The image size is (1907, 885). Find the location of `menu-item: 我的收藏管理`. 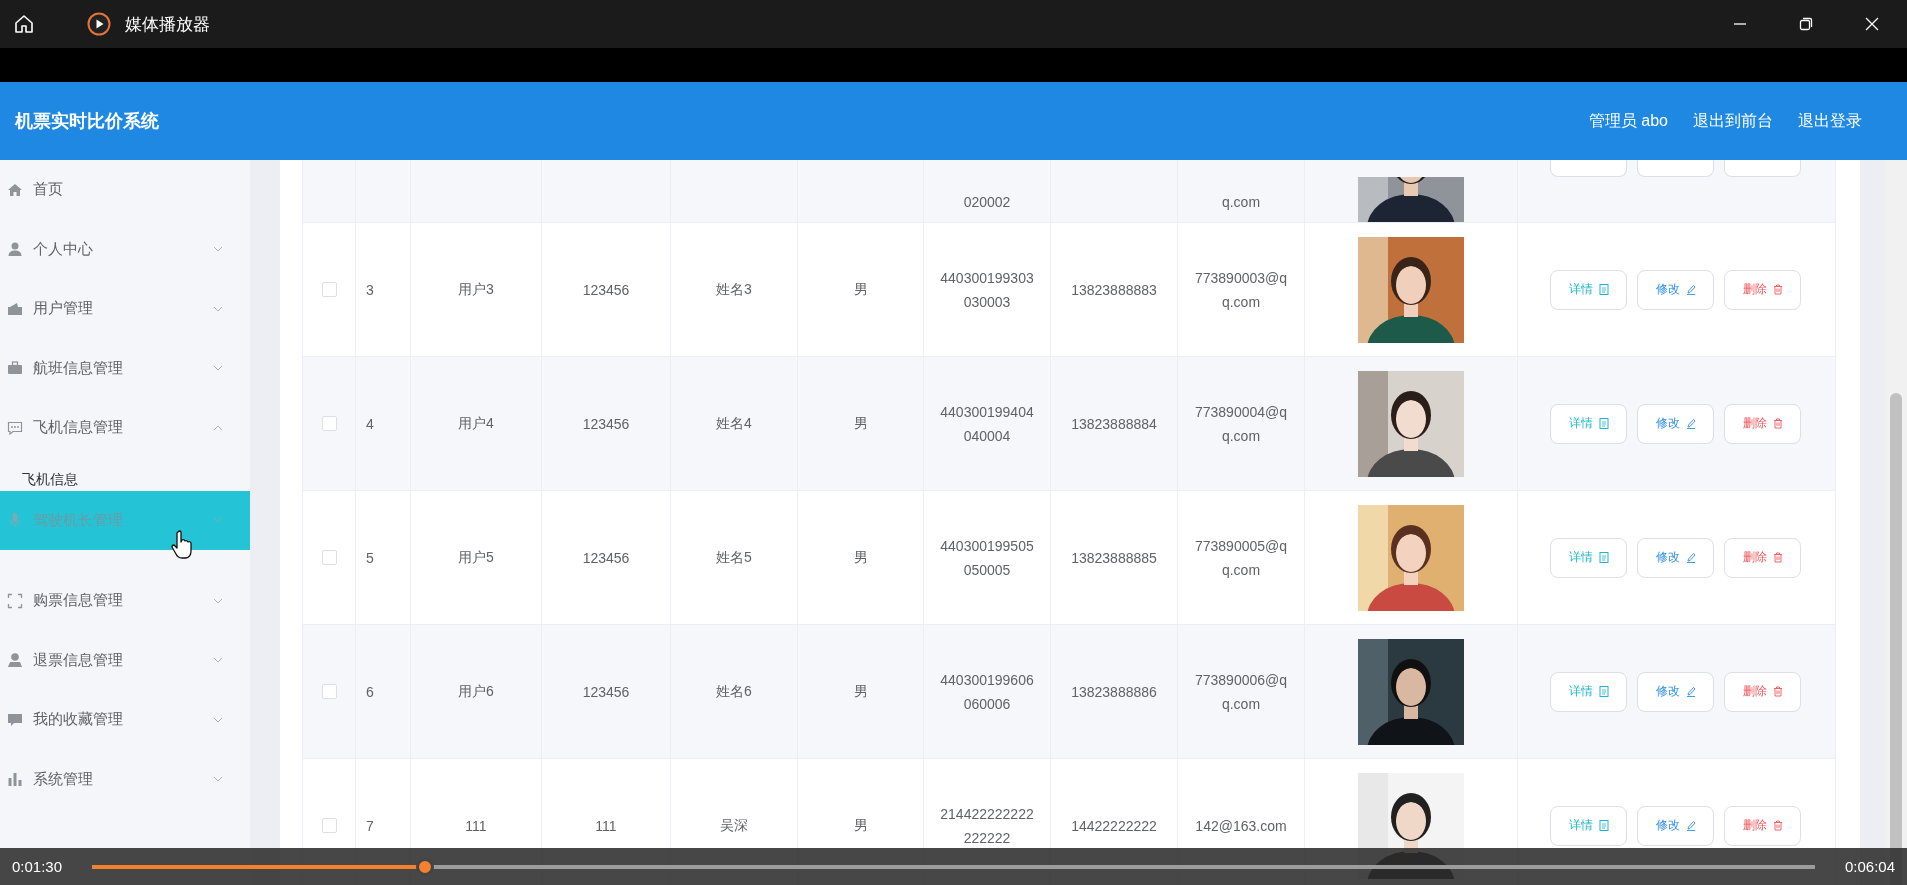

menu-item: 我的收藏管理 is located at coordinates (125, 720).